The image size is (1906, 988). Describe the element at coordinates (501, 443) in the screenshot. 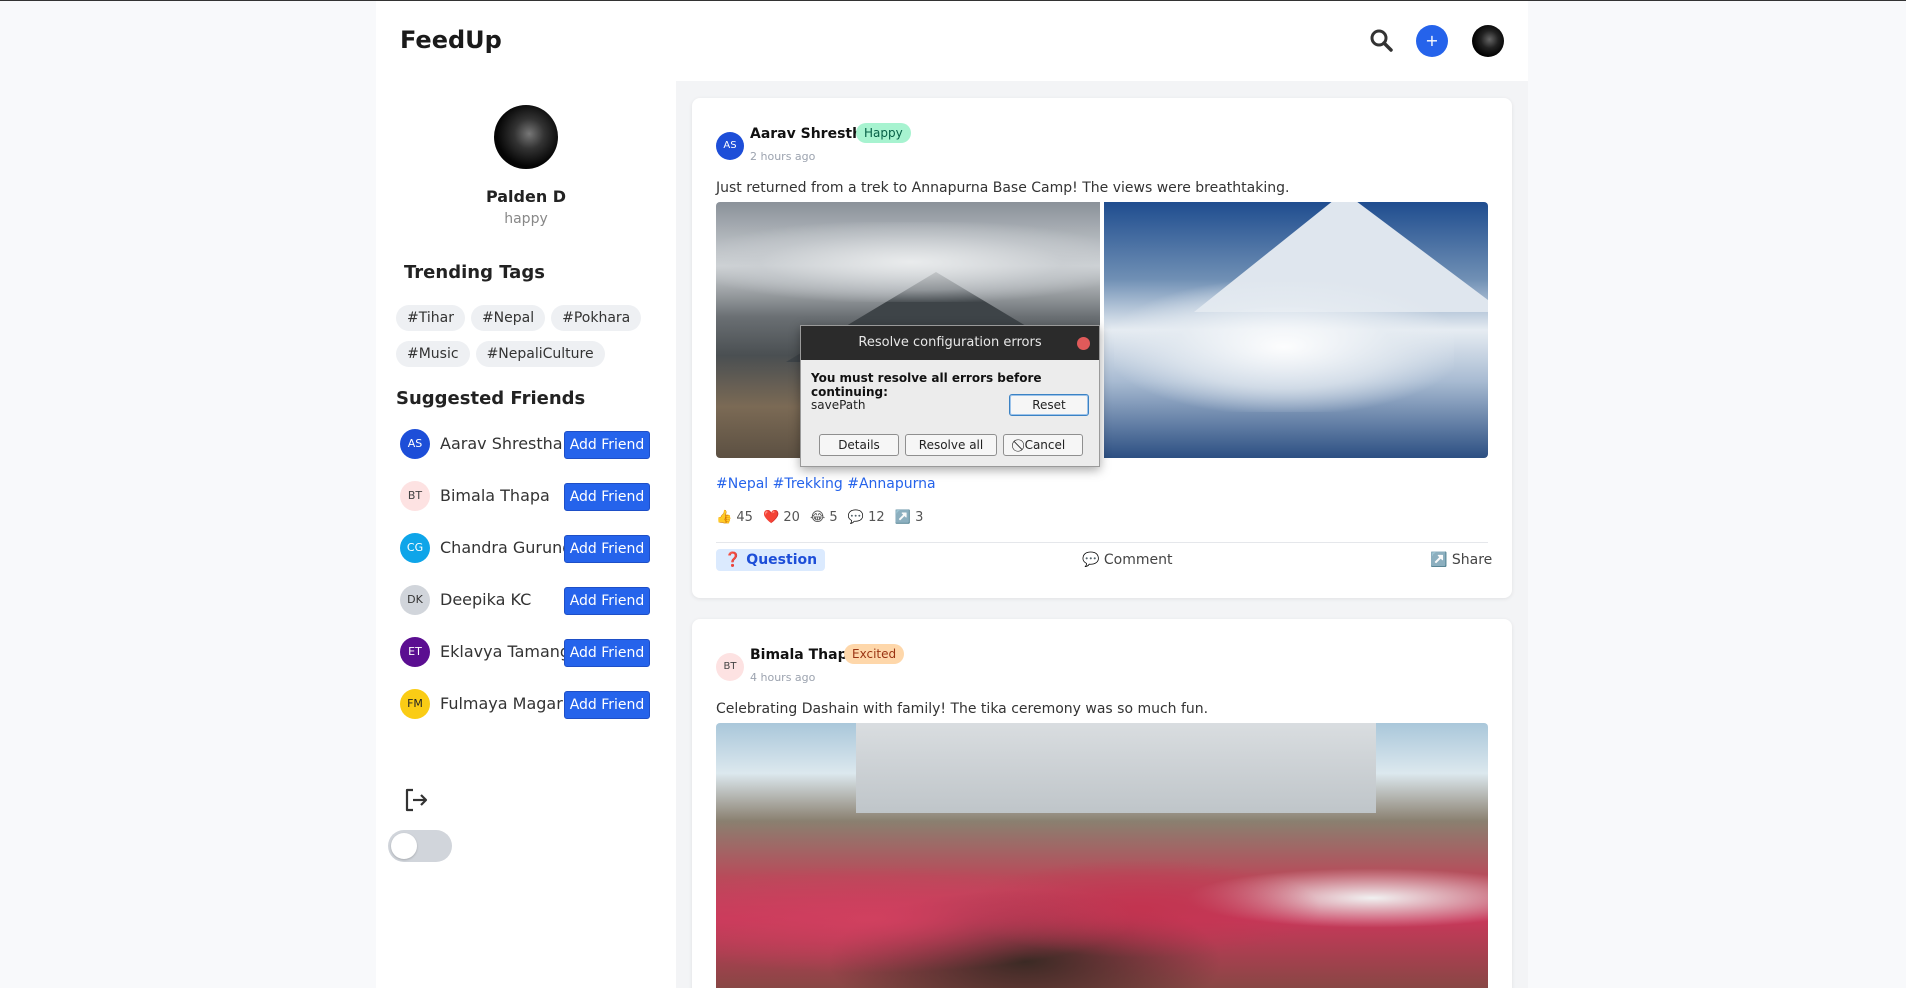

I see `friend-name: Aarav Shrestha` at that location.